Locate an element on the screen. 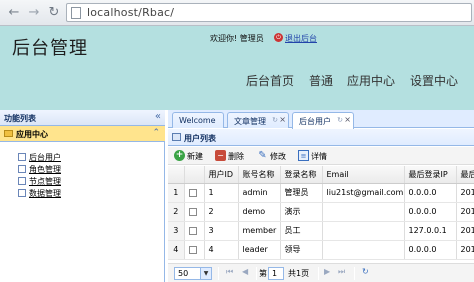 The height and width of the screenshot is (282, 474). collapse-icon: « is located at coordinates (158, 116).